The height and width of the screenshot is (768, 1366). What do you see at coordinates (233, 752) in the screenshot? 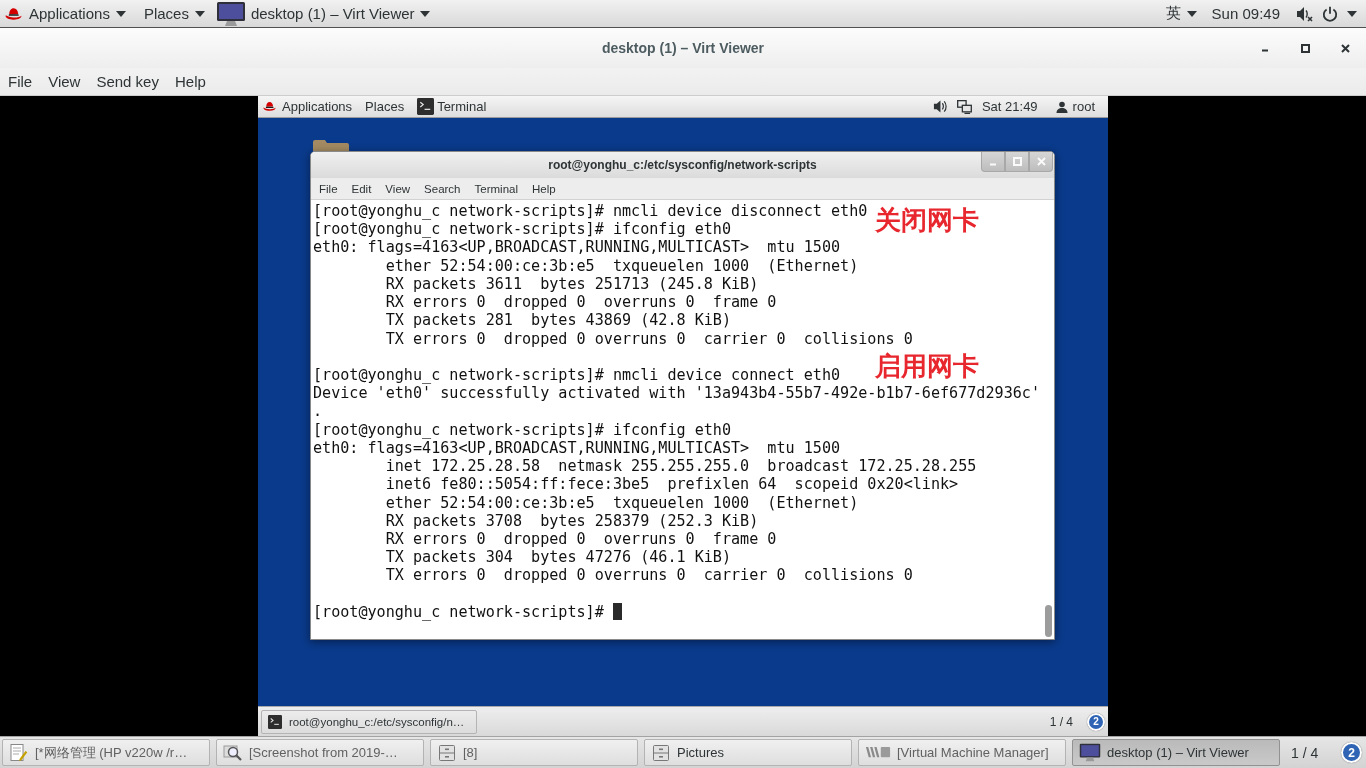
I see `magnifier-icon` at bounding box center [233, 752].